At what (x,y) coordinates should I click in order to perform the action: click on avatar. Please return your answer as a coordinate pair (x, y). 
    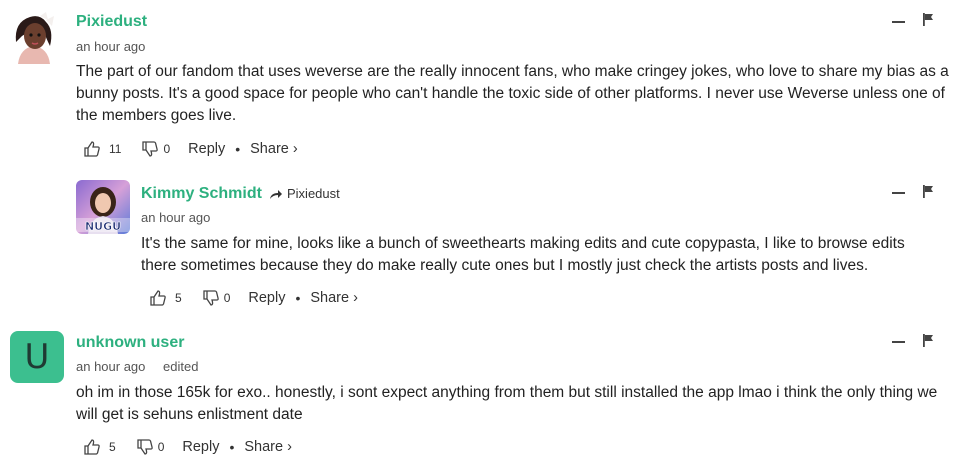
    Looking at the image, I should click on (34, 38).